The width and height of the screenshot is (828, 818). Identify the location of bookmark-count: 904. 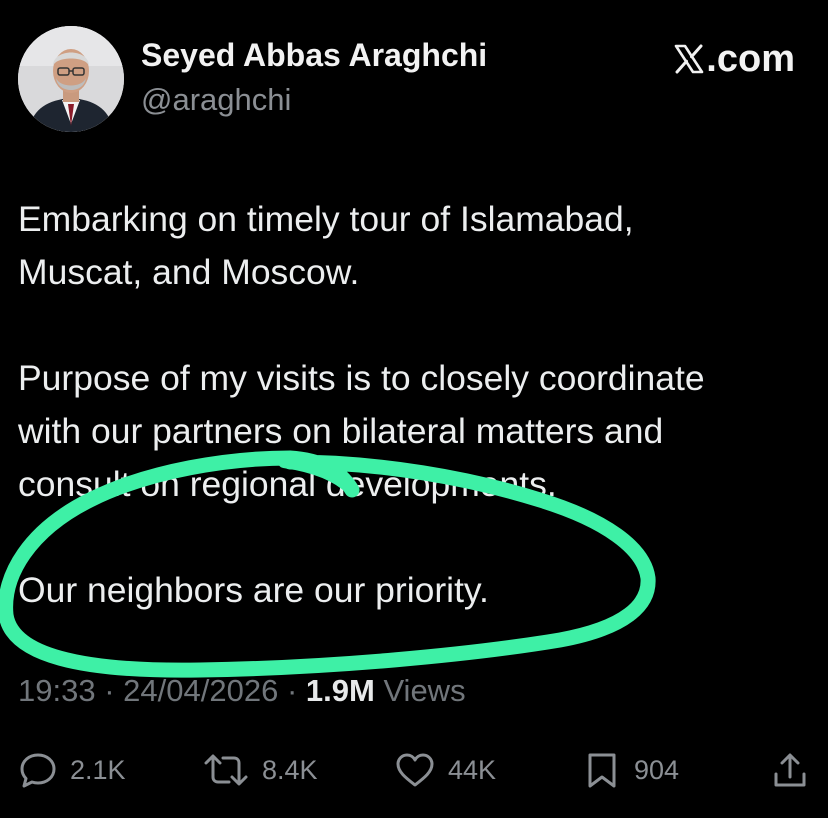
(657, 769).